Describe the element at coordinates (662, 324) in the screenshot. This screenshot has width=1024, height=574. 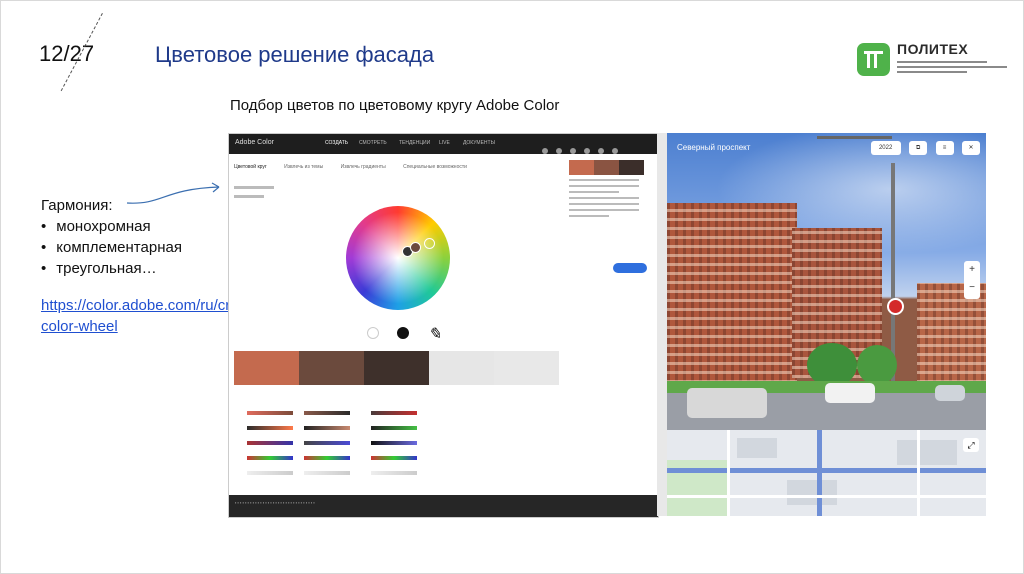
I see `panel-separator` at that location.